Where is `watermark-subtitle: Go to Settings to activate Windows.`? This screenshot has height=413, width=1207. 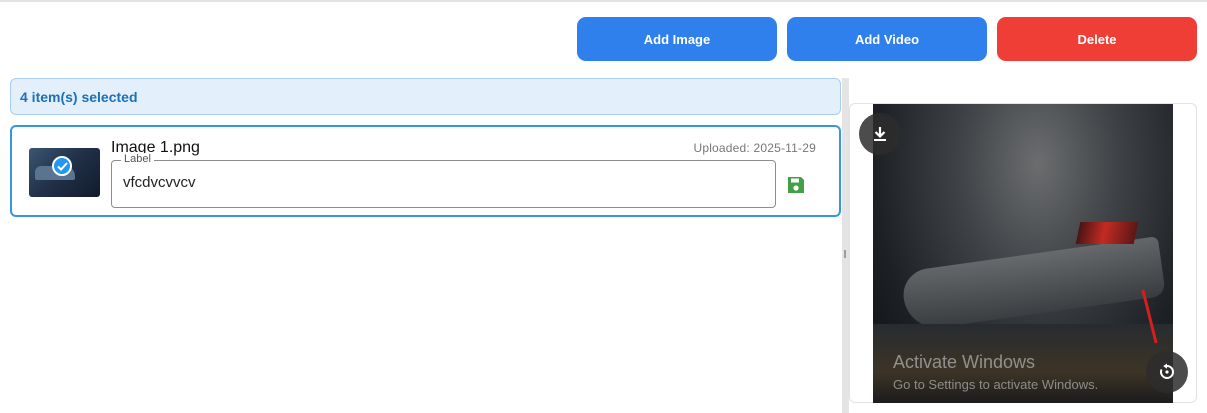
watermark-subtitle: Go to Settings to activate Windows. is located at coordinates (996, 384).